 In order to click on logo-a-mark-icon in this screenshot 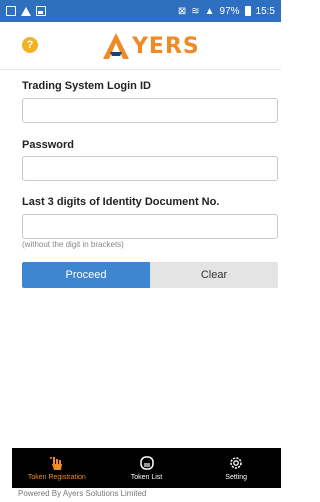, I will do `click(116, 46)`.